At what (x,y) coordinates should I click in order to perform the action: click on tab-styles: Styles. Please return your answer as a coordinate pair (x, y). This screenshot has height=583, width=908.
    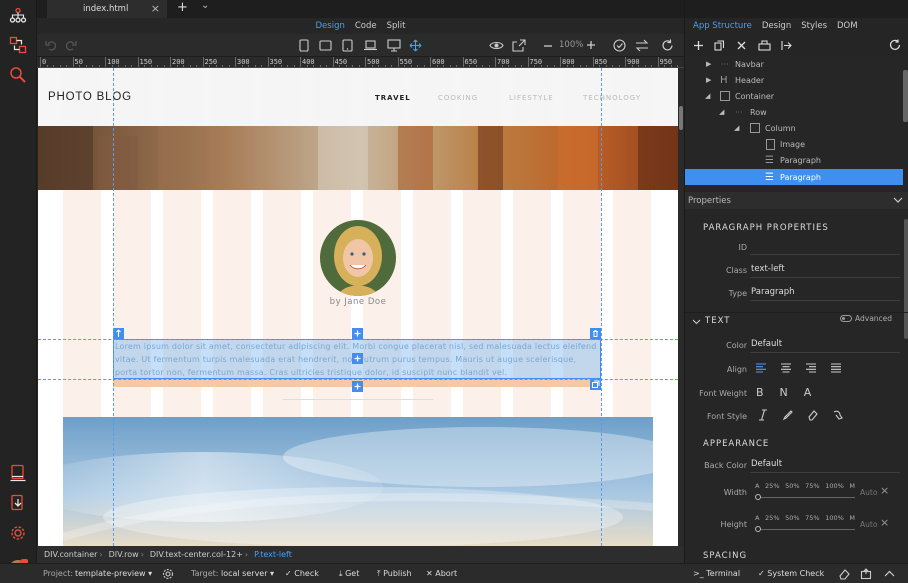
    Looking at the image, I should click on (814, 26).